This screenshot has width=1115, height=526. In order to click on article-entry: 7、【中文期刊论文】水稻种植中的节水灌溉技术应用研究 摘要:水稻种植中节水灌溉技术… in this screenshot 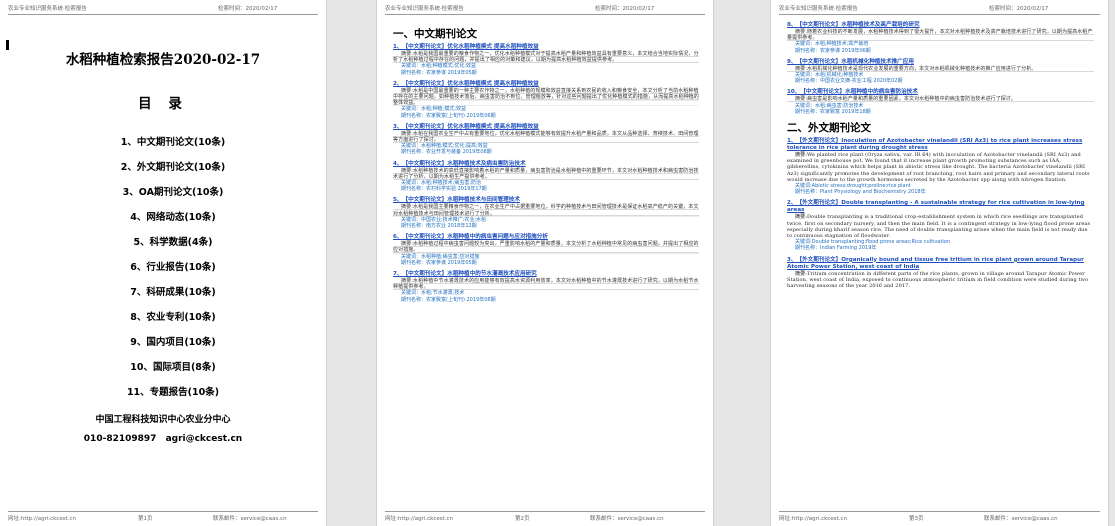, I will do `click(546, 287)`.